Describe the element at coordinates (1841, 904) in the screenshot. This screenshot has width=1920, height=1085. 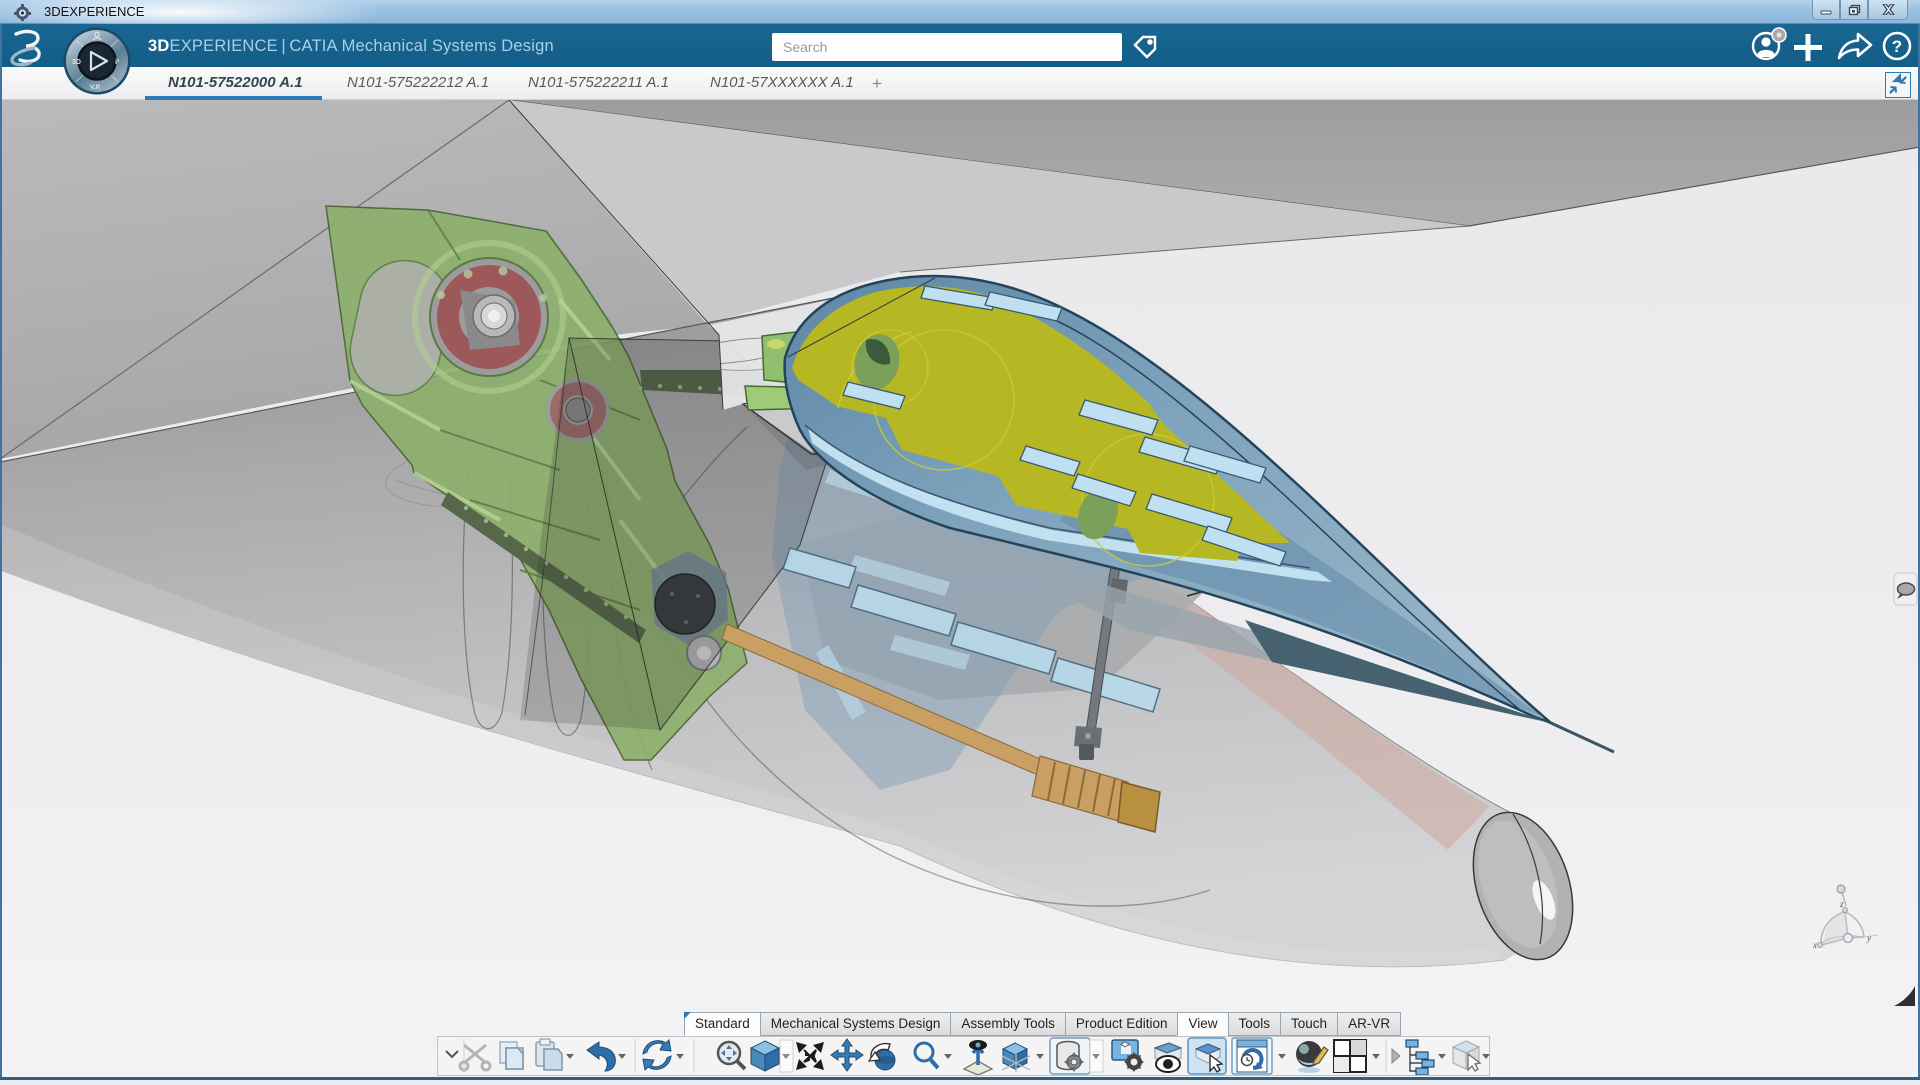
I see `svg-text: z` at that location.